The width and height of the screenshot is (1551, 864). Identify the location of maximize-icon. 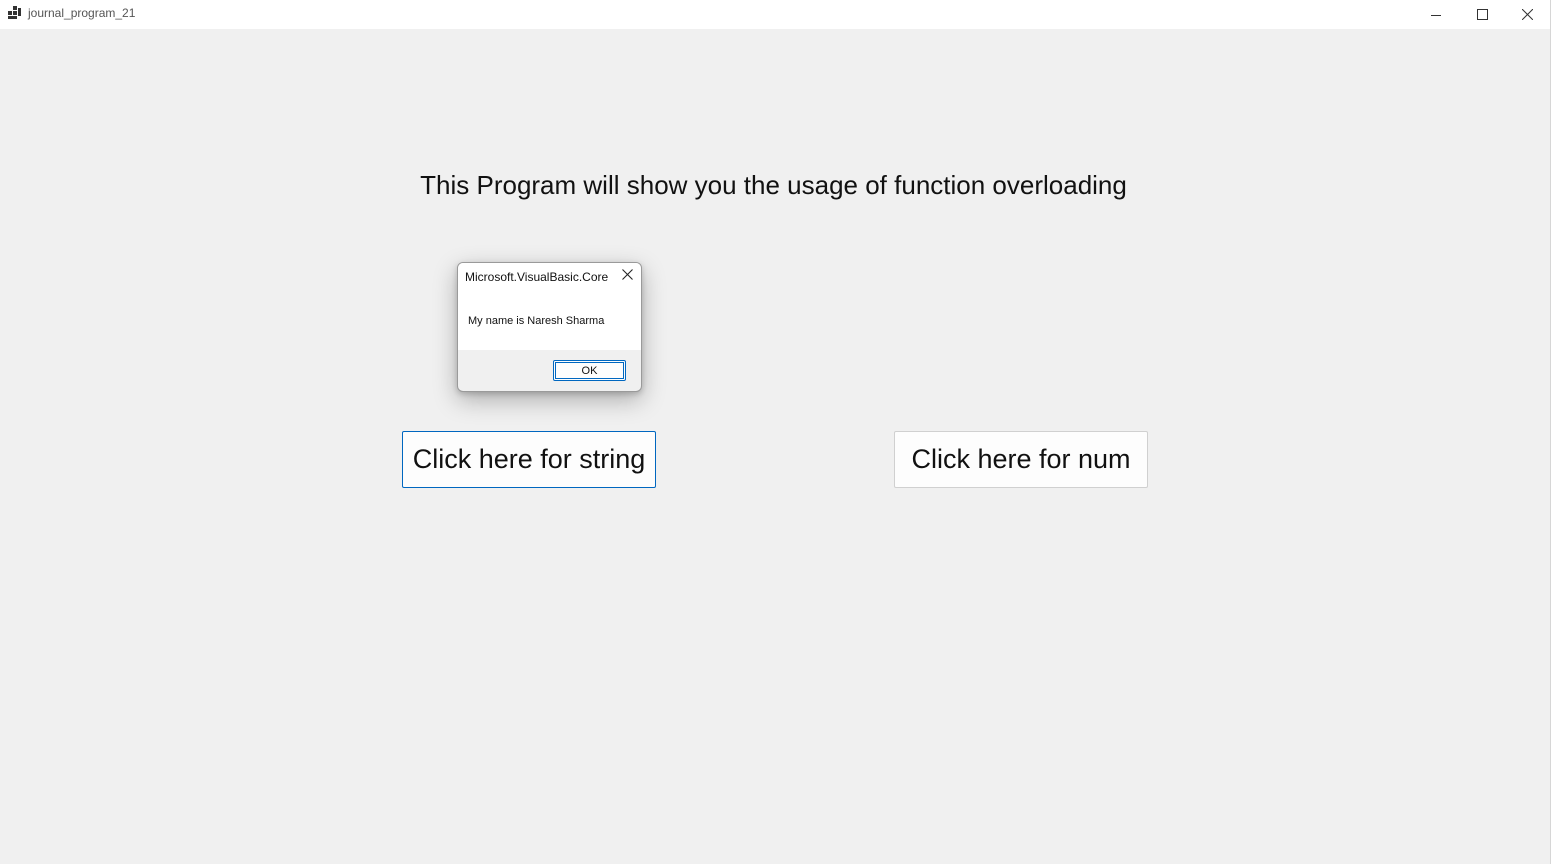
(1482, 14).